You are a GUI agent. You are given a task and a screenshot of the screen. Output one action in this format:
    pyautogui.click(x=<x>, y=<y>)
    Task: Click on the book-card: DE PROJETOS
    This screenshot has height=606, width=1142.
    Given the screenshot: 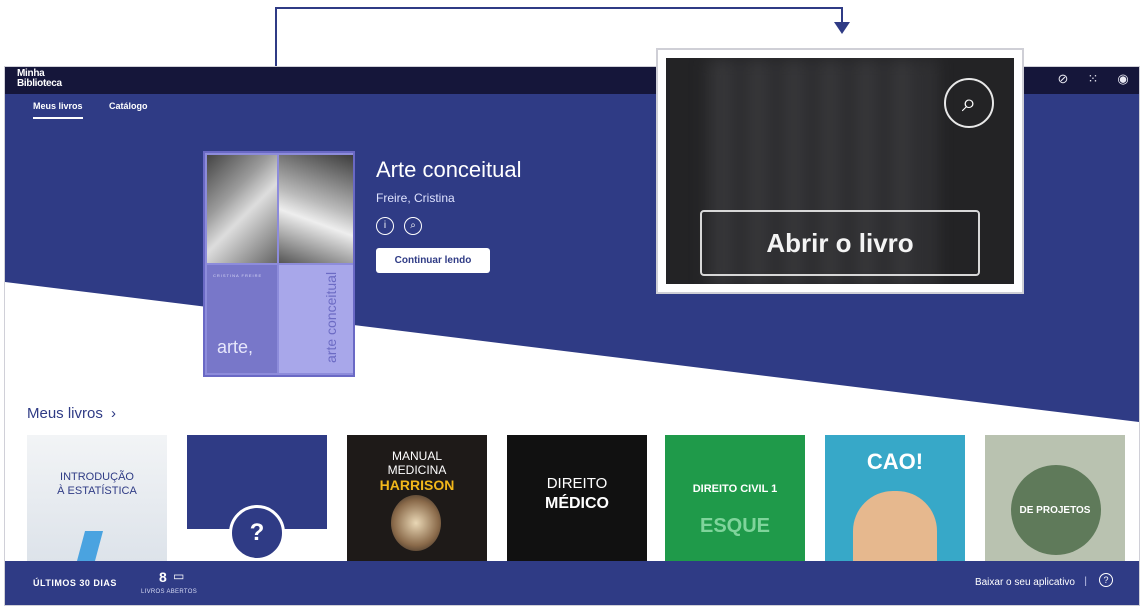 What is the action you would take?
    pyautogui.click(x=1055, y=498)
    